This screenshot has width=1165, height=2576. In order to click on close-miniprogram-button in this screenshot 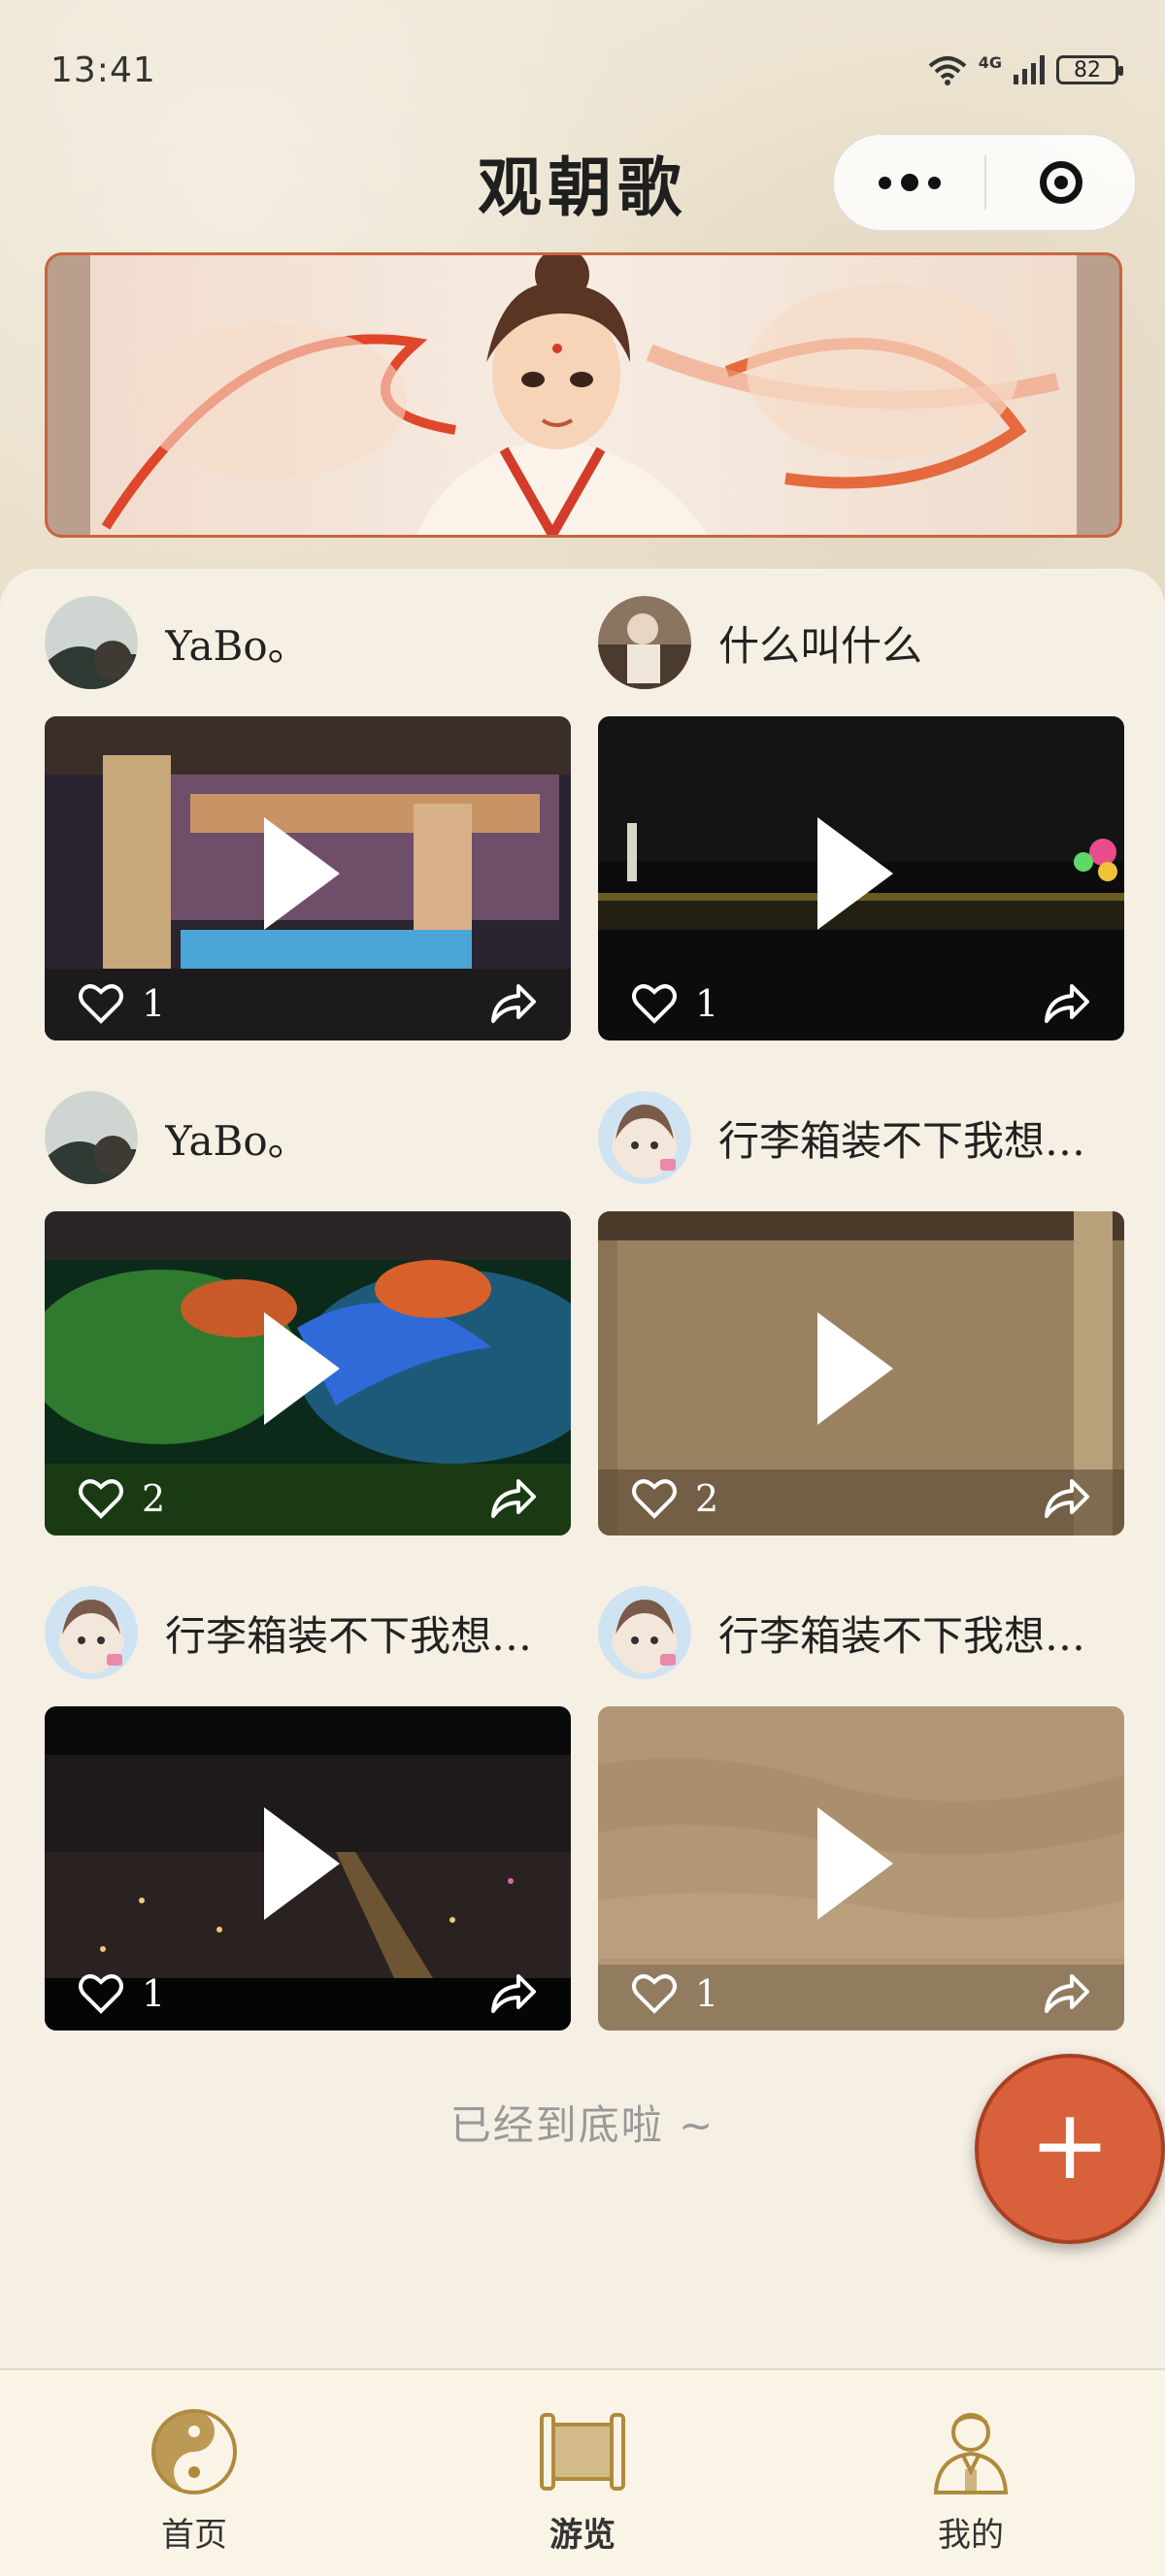, I will do `click(1060, 182)`.